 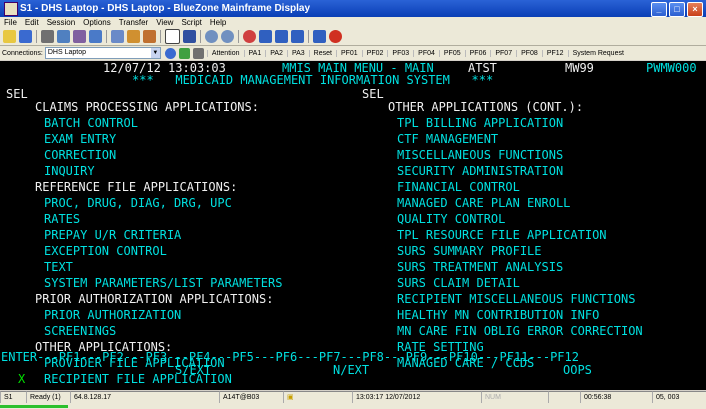 What do you see at coordinates (97, 22) in the screenshot?
I see `menu-options: Options` at bounding box center [97, 22].